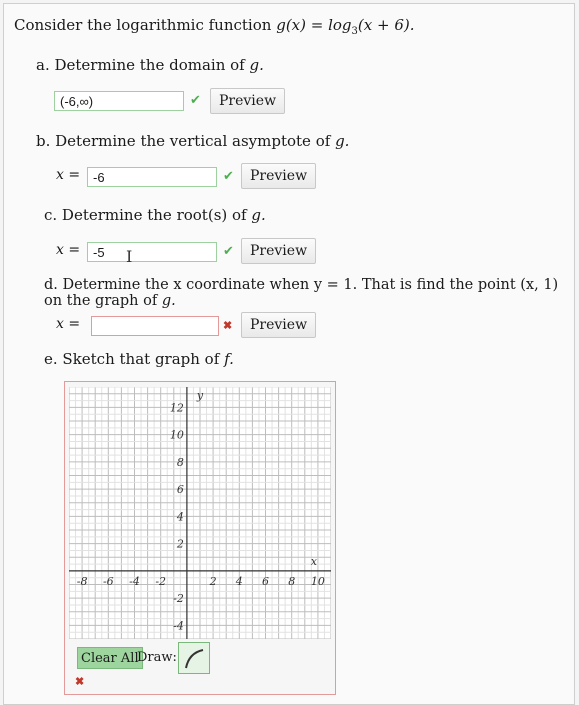 The height and width of the screenshot is (705, 579). Describe the element at coordinates (160, 581) in the screenshot. I see `x-tick-label: -2` at that location.